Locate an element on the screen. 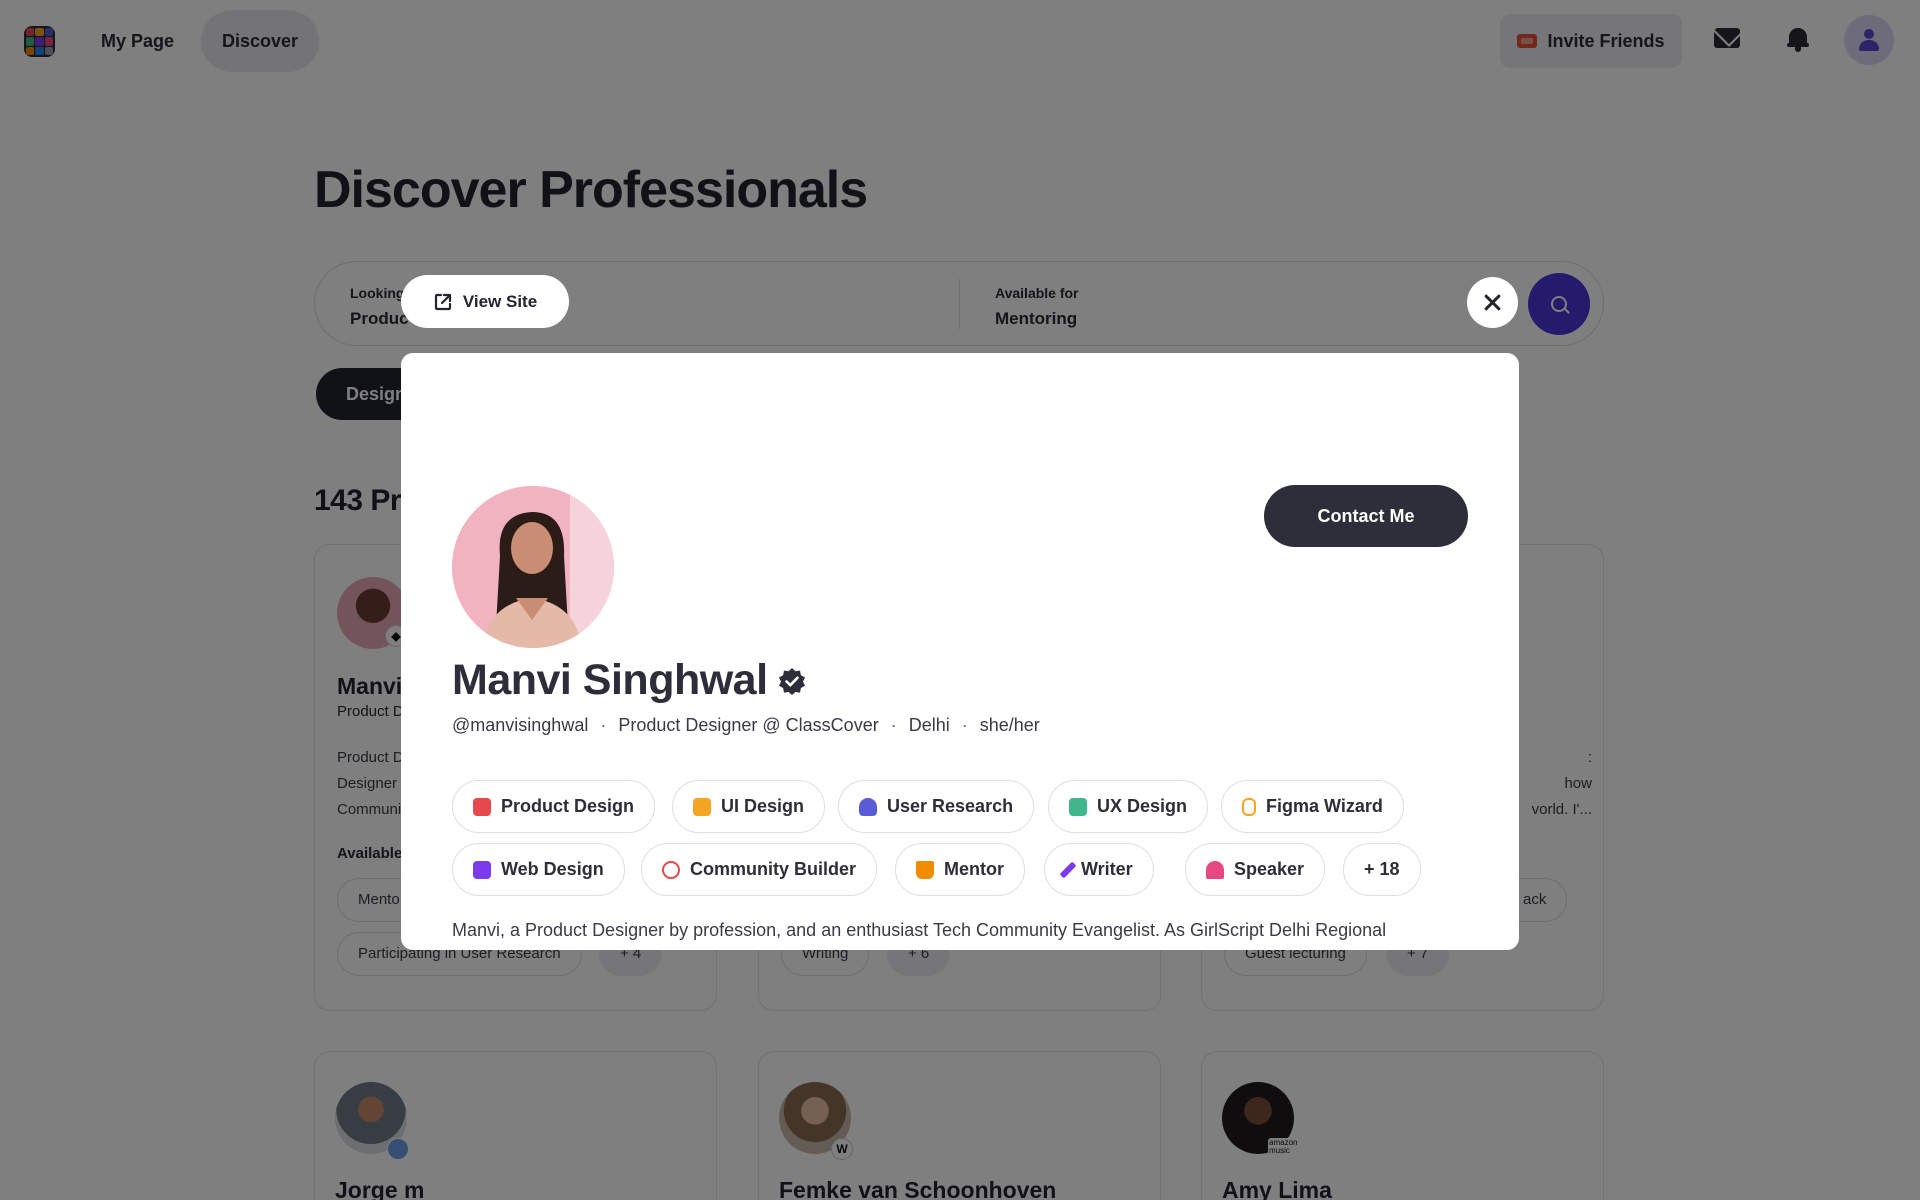  profile-role: Product Designer @ ClassCover is located at coordinates (748, 725).